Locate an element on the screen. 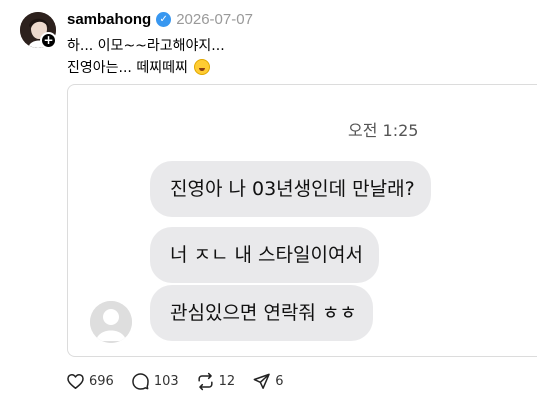 This screenshot has width=537, height=403. caption-line-2-text: 진영아는... 떼찌떼찌 is located at coordinates (127, 68).